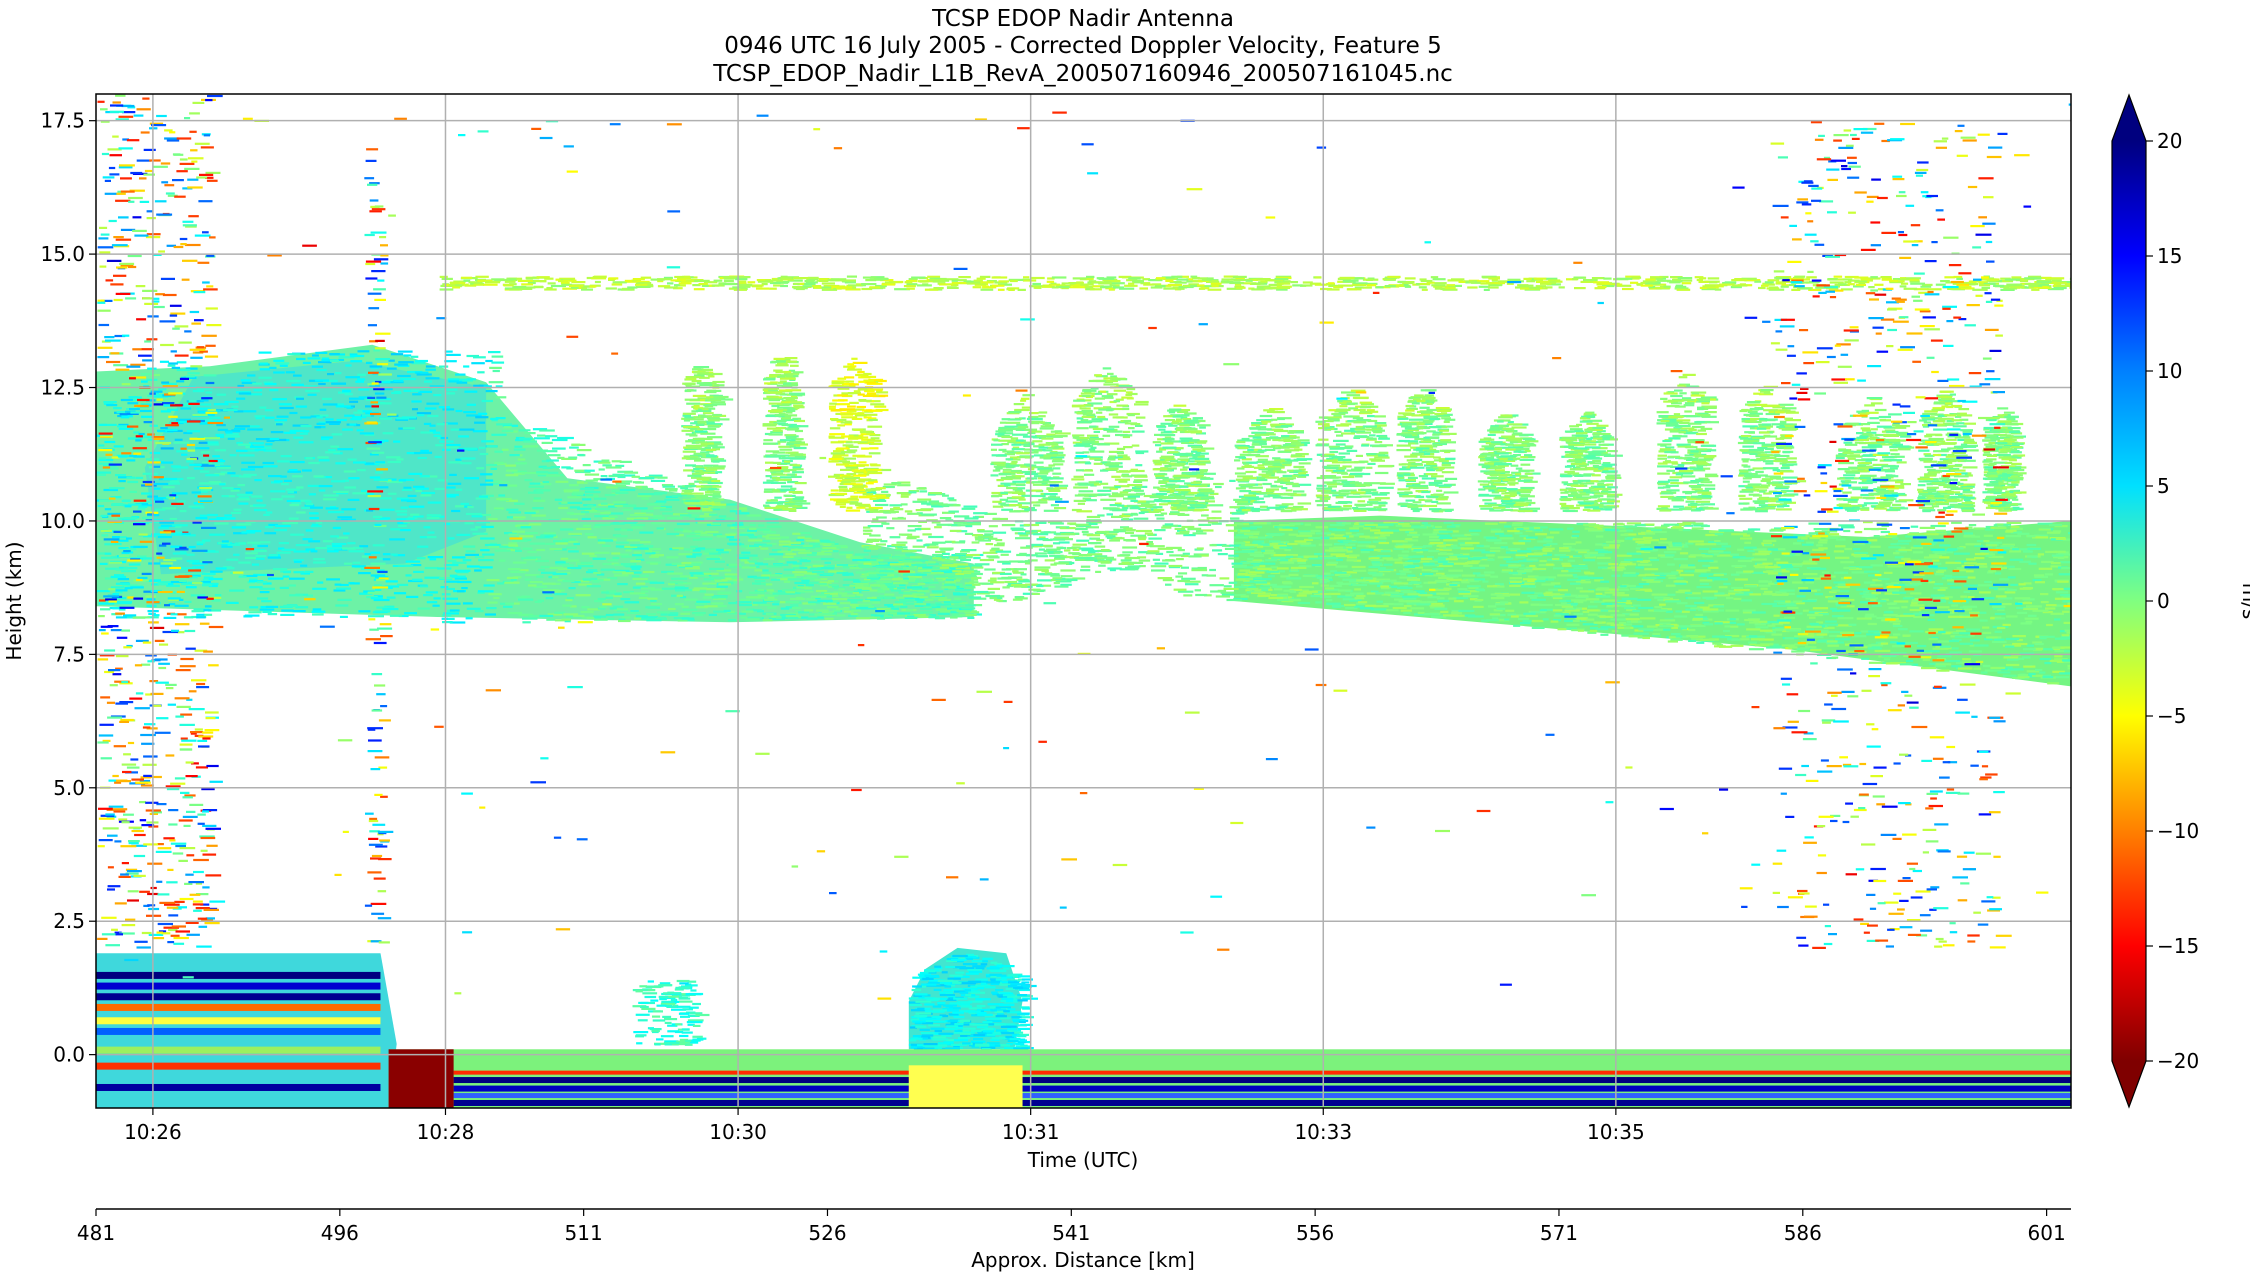 The width and height of the screenshot is (2250, 1275). I want to click on y-tick-label: 5.0, so click(69, 788).